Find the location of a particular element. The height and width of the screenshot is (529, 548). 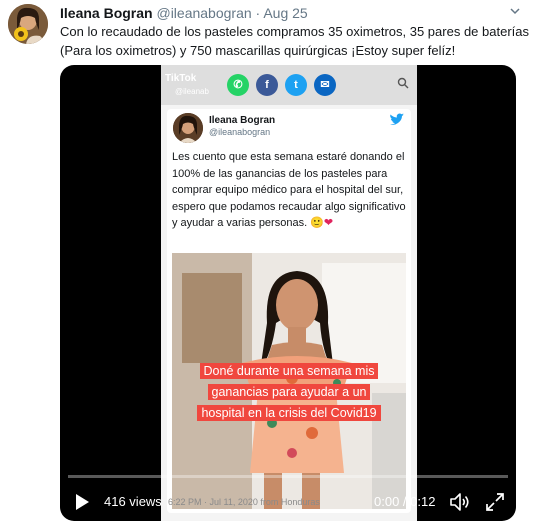

twitter-icon: t is located at coordinates (296, 85).